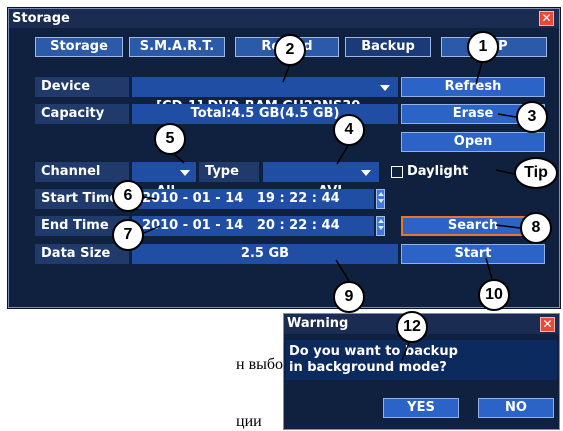  Describe the element at coordinates (290, 50) in the screenshot. I see `callout-2: 2` at that location.